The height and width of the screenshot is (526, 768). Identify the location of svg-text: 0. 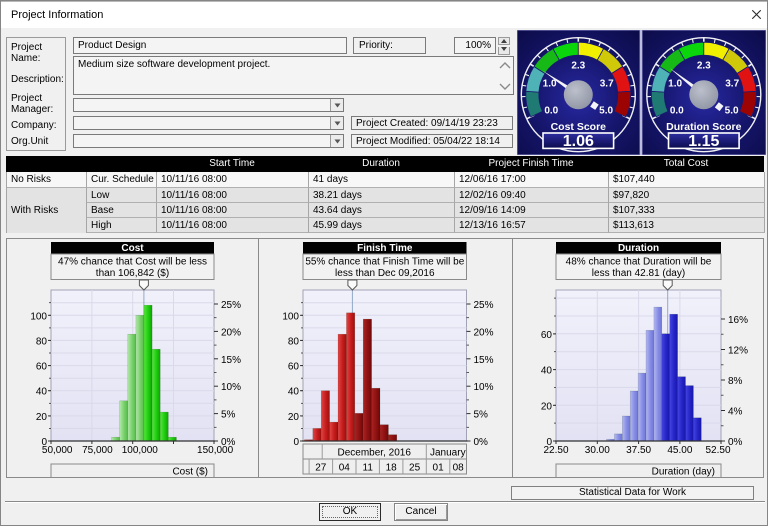
(296, 442).